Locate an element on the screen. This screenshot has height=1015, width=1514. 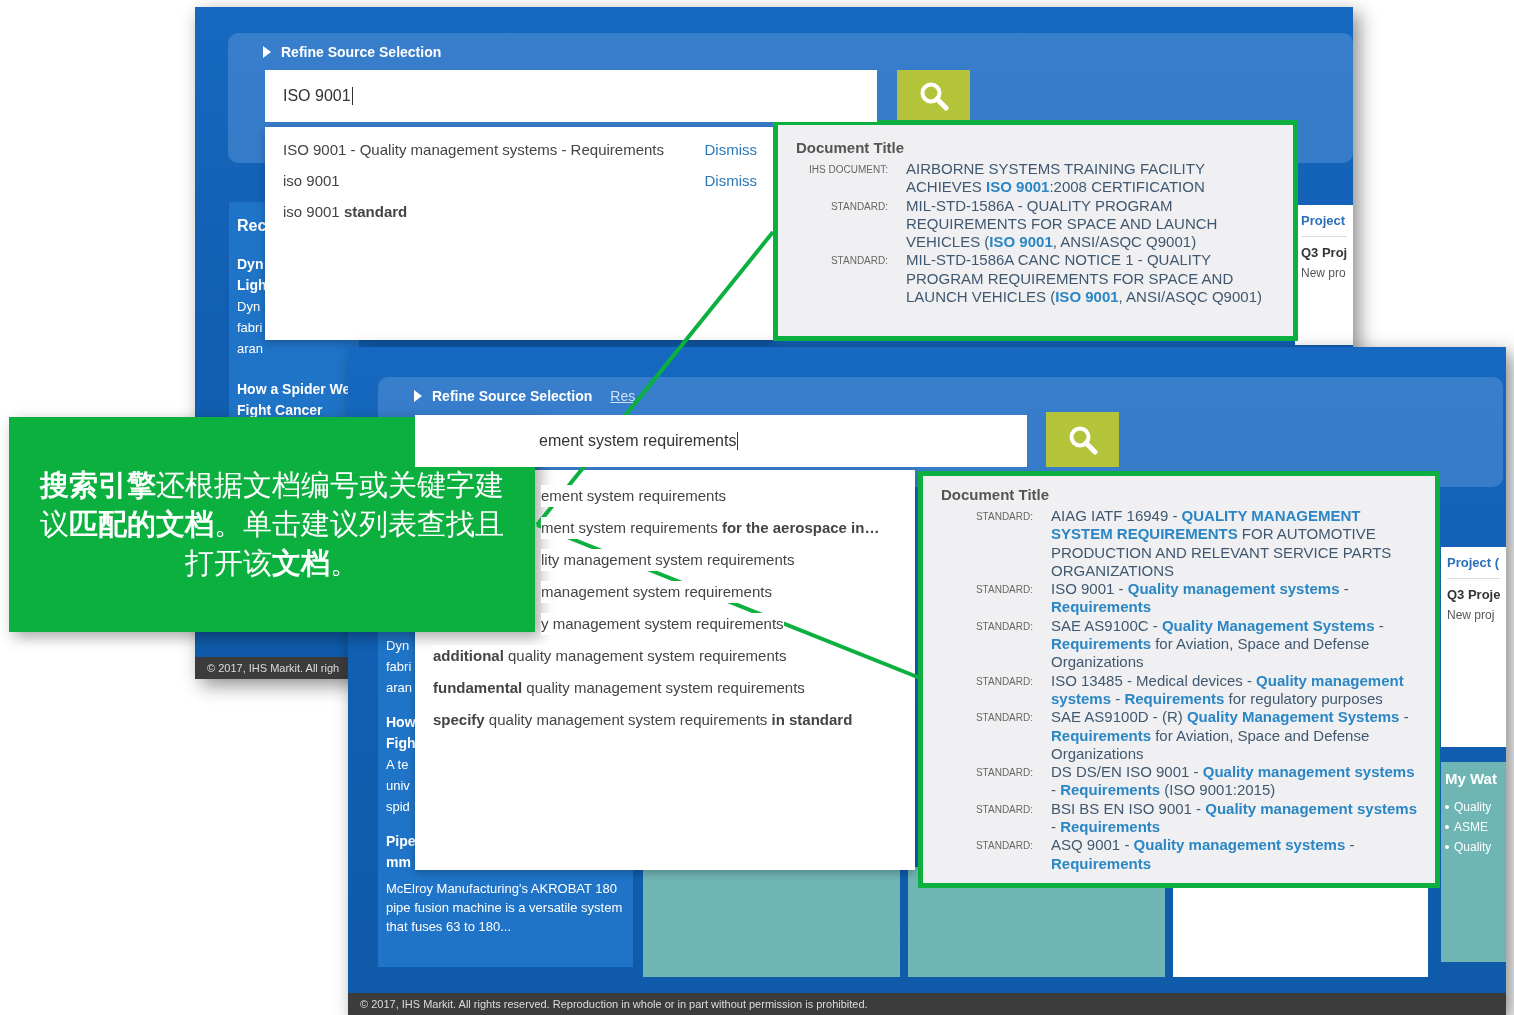
project-item-text: New pro is located at coordinates (1324, 273).